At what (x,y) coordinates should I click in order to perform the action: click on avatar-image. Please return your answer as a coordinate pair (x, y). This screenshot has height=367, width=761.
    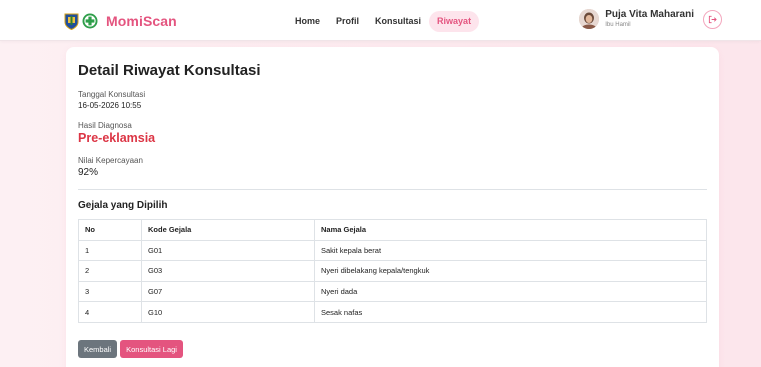
    Looking at the image, I should click on (589, 19).